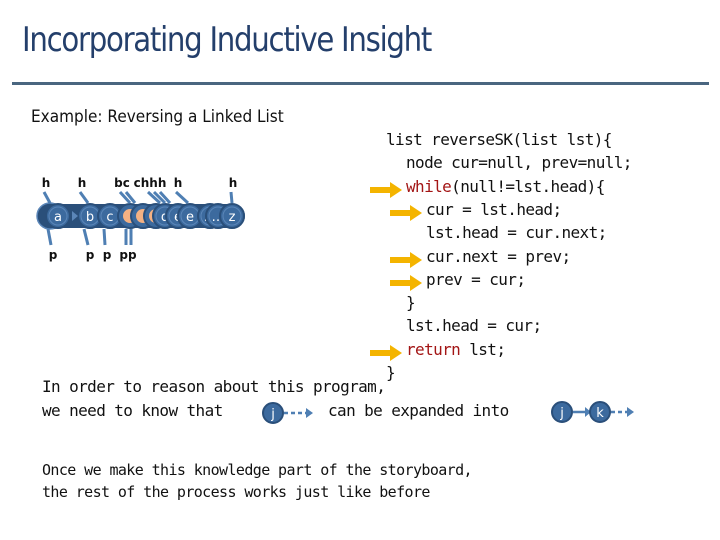  What do you see at coordinates (483, 349) in the screenshot?
I see `code-text: lst;` at bounding box center [483, 349].